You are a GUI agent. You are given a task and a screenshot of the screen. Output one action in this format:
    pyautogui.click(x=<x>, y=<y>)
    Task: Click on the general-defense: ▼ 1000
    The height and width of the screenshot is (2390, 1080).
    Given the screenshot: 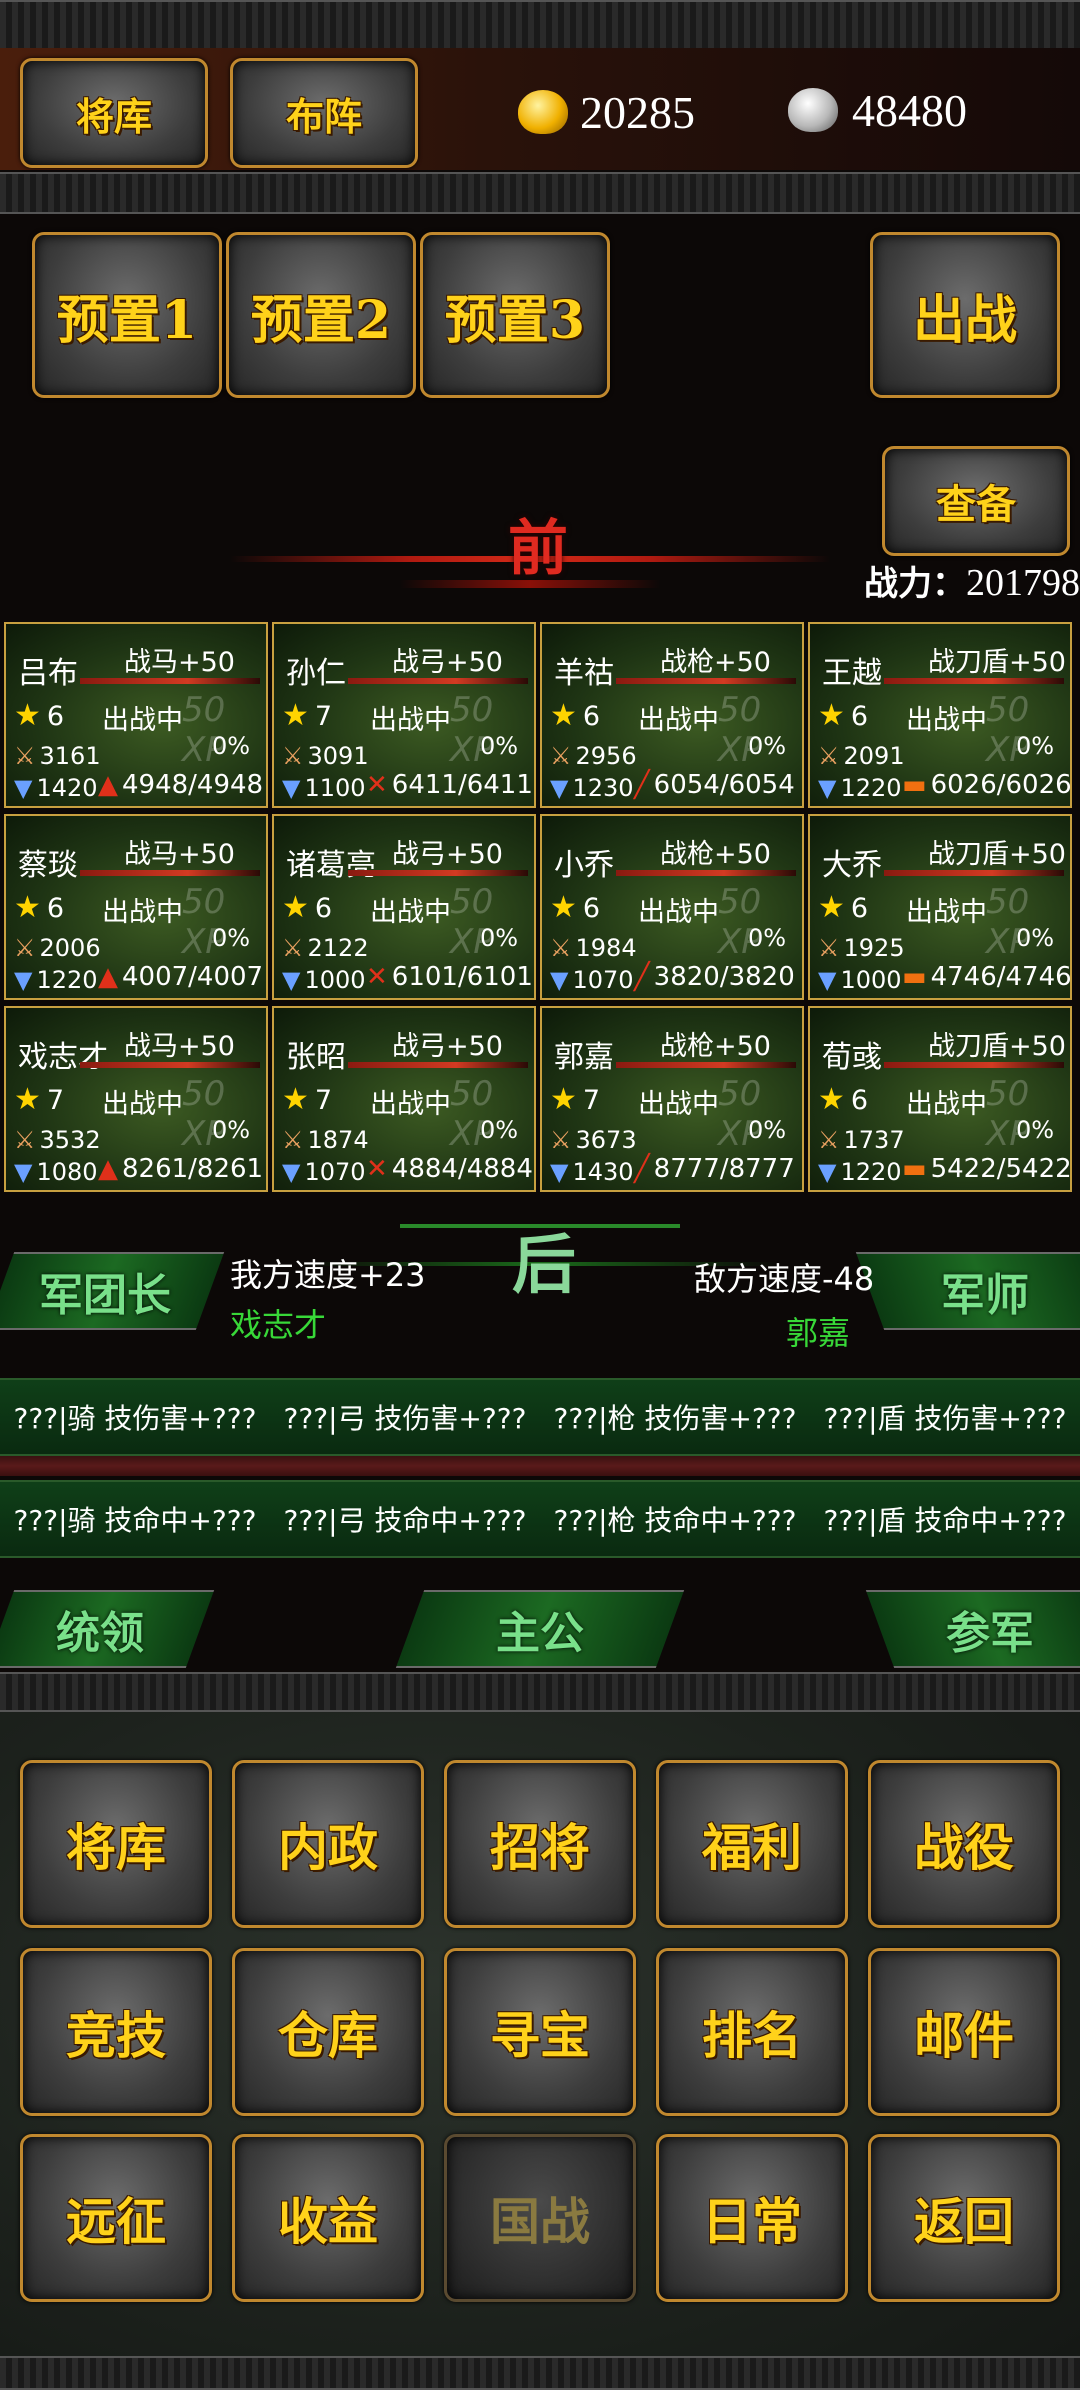 What is the action you would take?
    pyautogui.click(x=860, y=980)
    